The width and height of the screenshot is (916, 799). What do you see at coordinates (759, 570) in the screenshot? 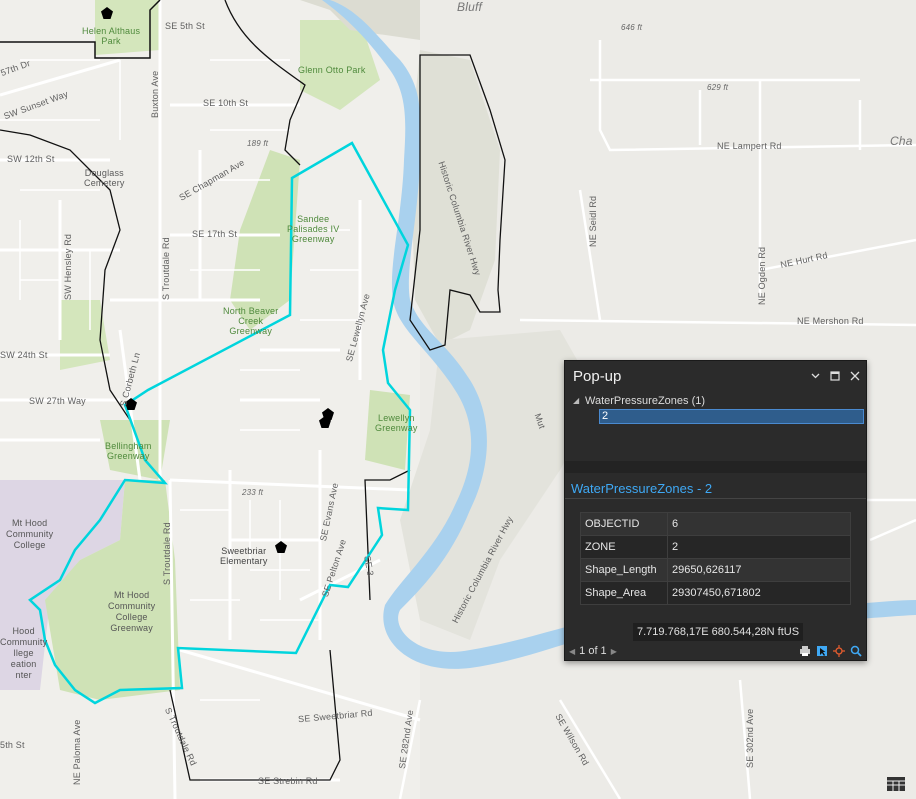
I see `field-value: 29650,626117` at bounding box center [759, 570].